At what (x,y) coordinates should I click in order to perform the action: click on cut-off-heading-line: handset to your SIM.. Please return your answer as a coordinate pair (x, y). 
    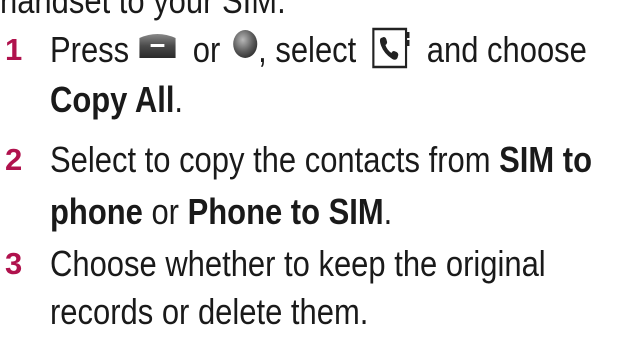
    Looking at the image, I should click on (143, 10).